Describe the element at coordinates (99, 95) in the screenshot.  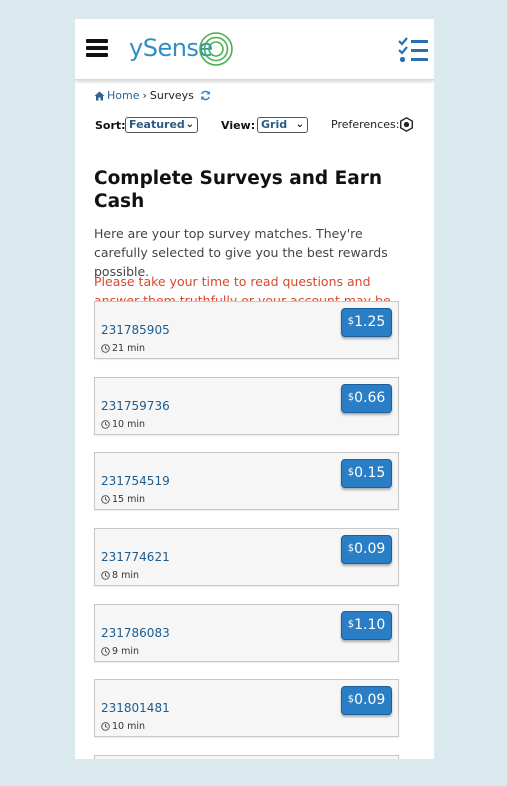
I see `home-icon` at that location.